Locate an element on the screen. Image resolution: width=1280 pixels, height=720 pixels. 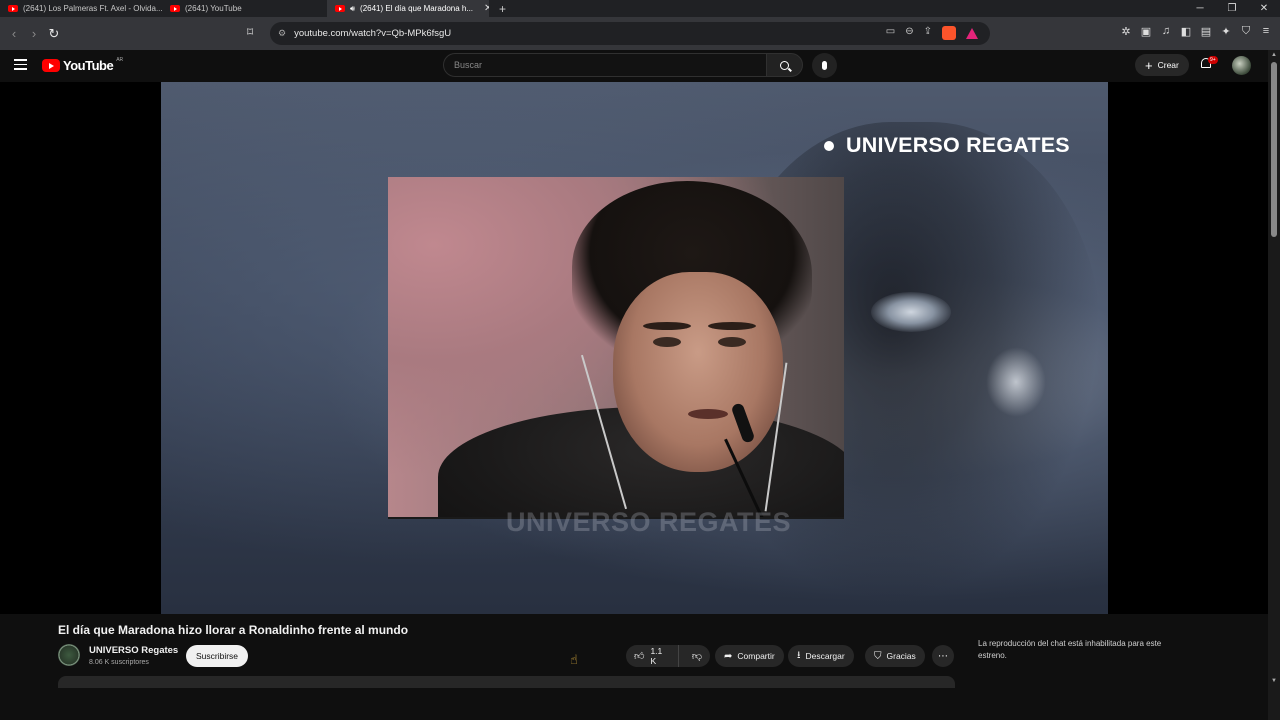
inset-brow-left is located at coordinates (667, 326).